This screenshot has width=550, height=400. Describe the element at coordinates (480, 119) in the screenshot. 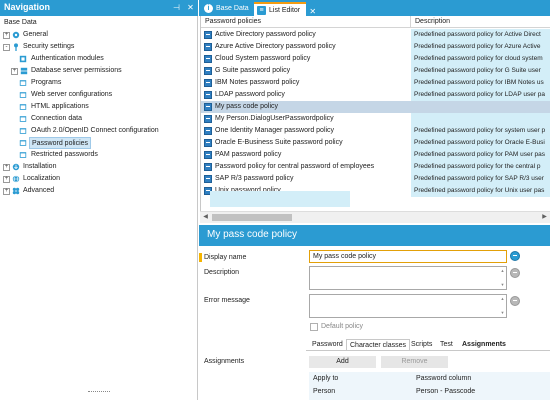

I see `policy-description-cell` at that location.